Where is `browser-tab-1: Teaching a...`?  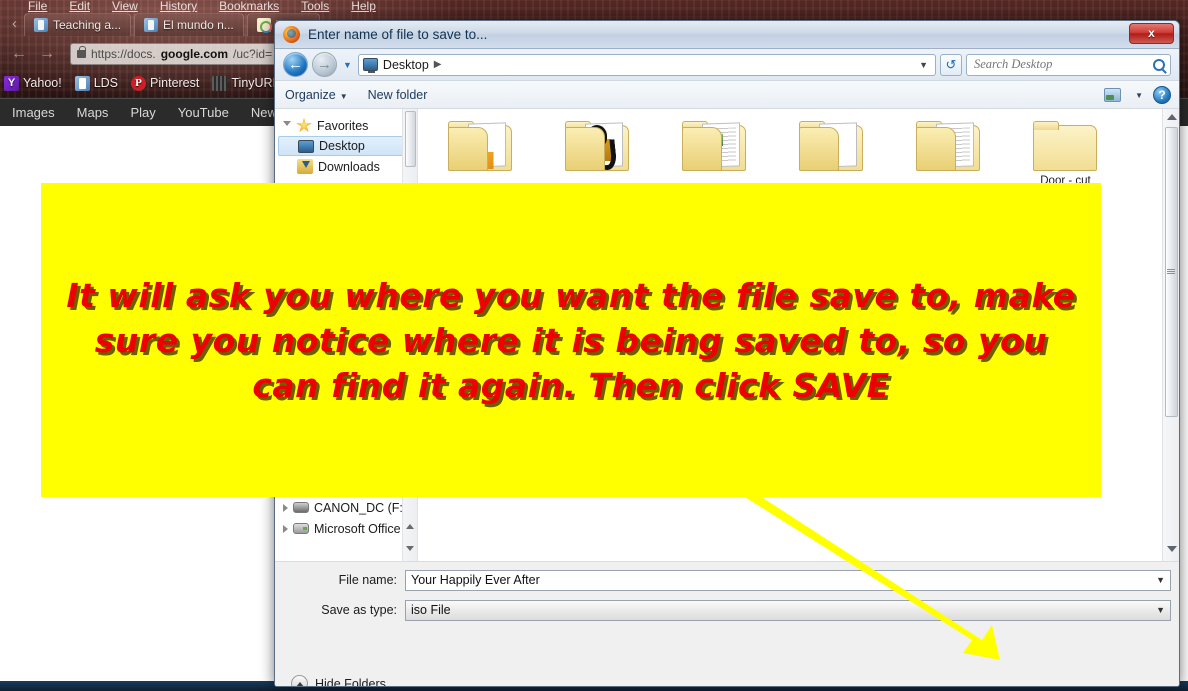
browser-tab-1: Teaching a... is located at coordinates (78, 24).